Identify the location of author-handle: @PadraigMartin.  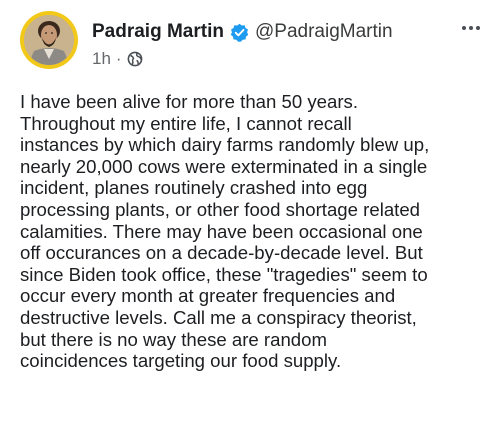
(324, 32).